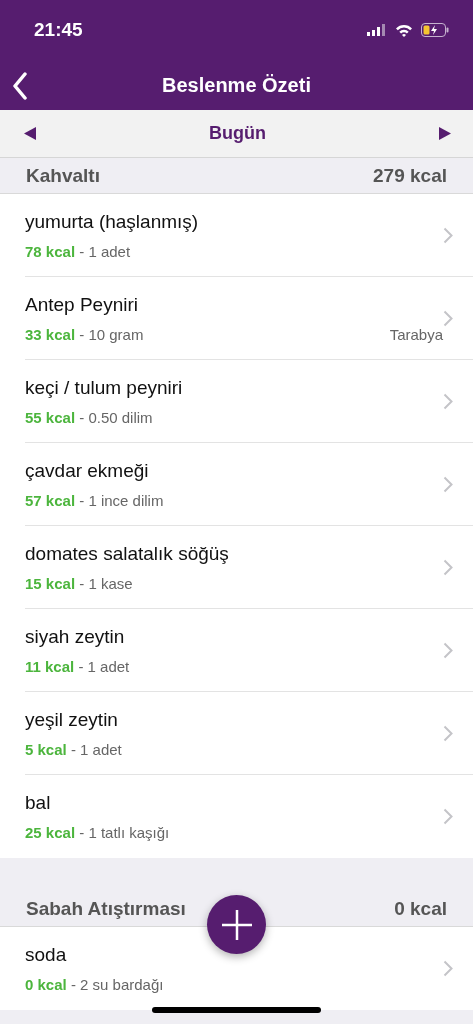  What do you see at coordinates (236, 567) in the screenshot?
I see `food-row: domates salatalık söğüş 15 kcal - 1 kase` at bounding box center [236, 567].